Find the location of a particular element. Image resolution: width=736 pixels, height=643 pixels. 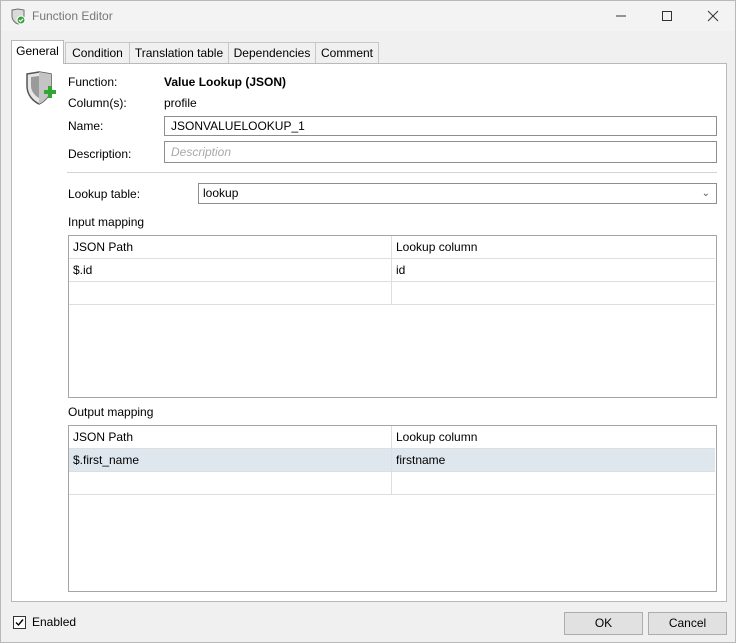

minimize-icon is located at coordinates (621, 16).